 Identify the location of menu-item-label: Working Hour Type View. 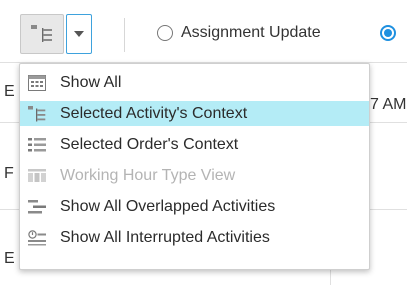
(148, 175).